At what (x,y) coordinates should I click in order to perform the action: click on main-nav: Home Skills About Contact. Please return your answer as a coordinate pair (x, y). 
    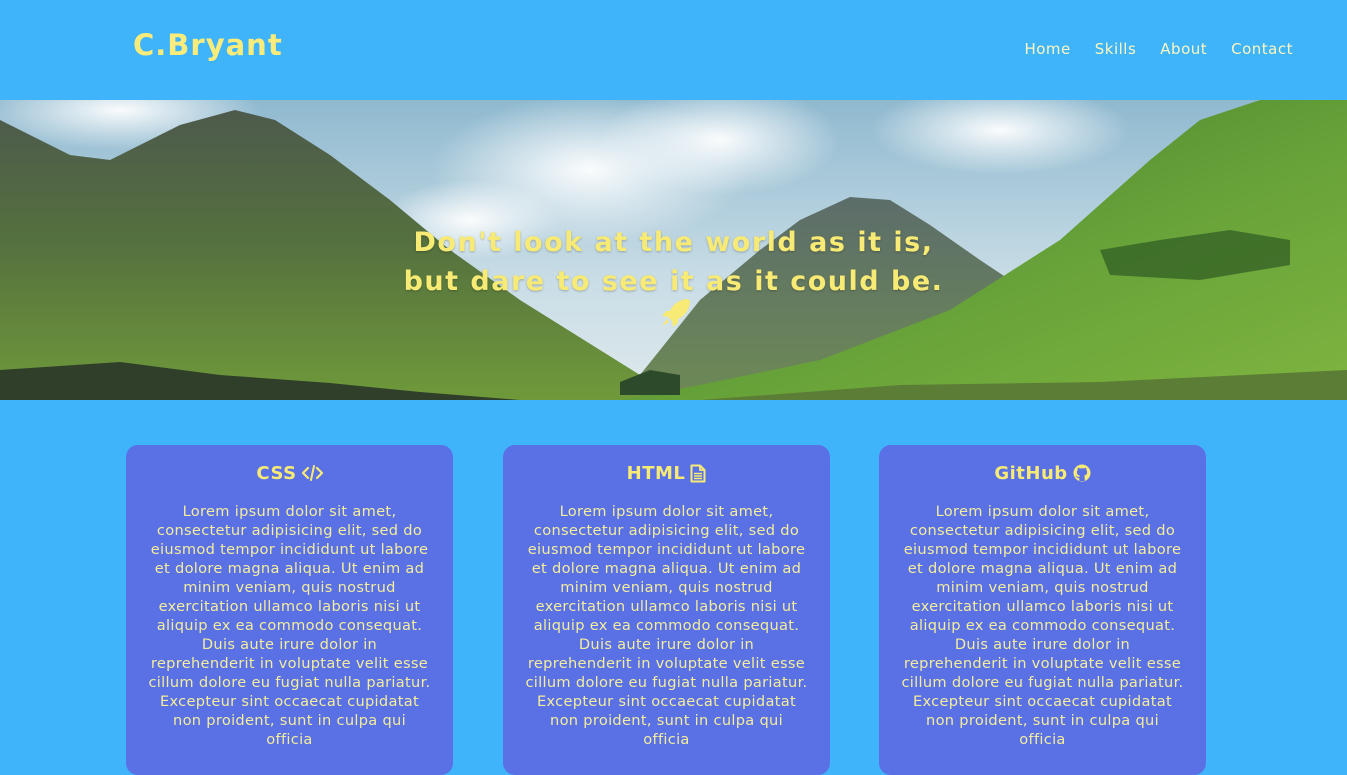
    Looking at the image, I should click on (1158, 49).